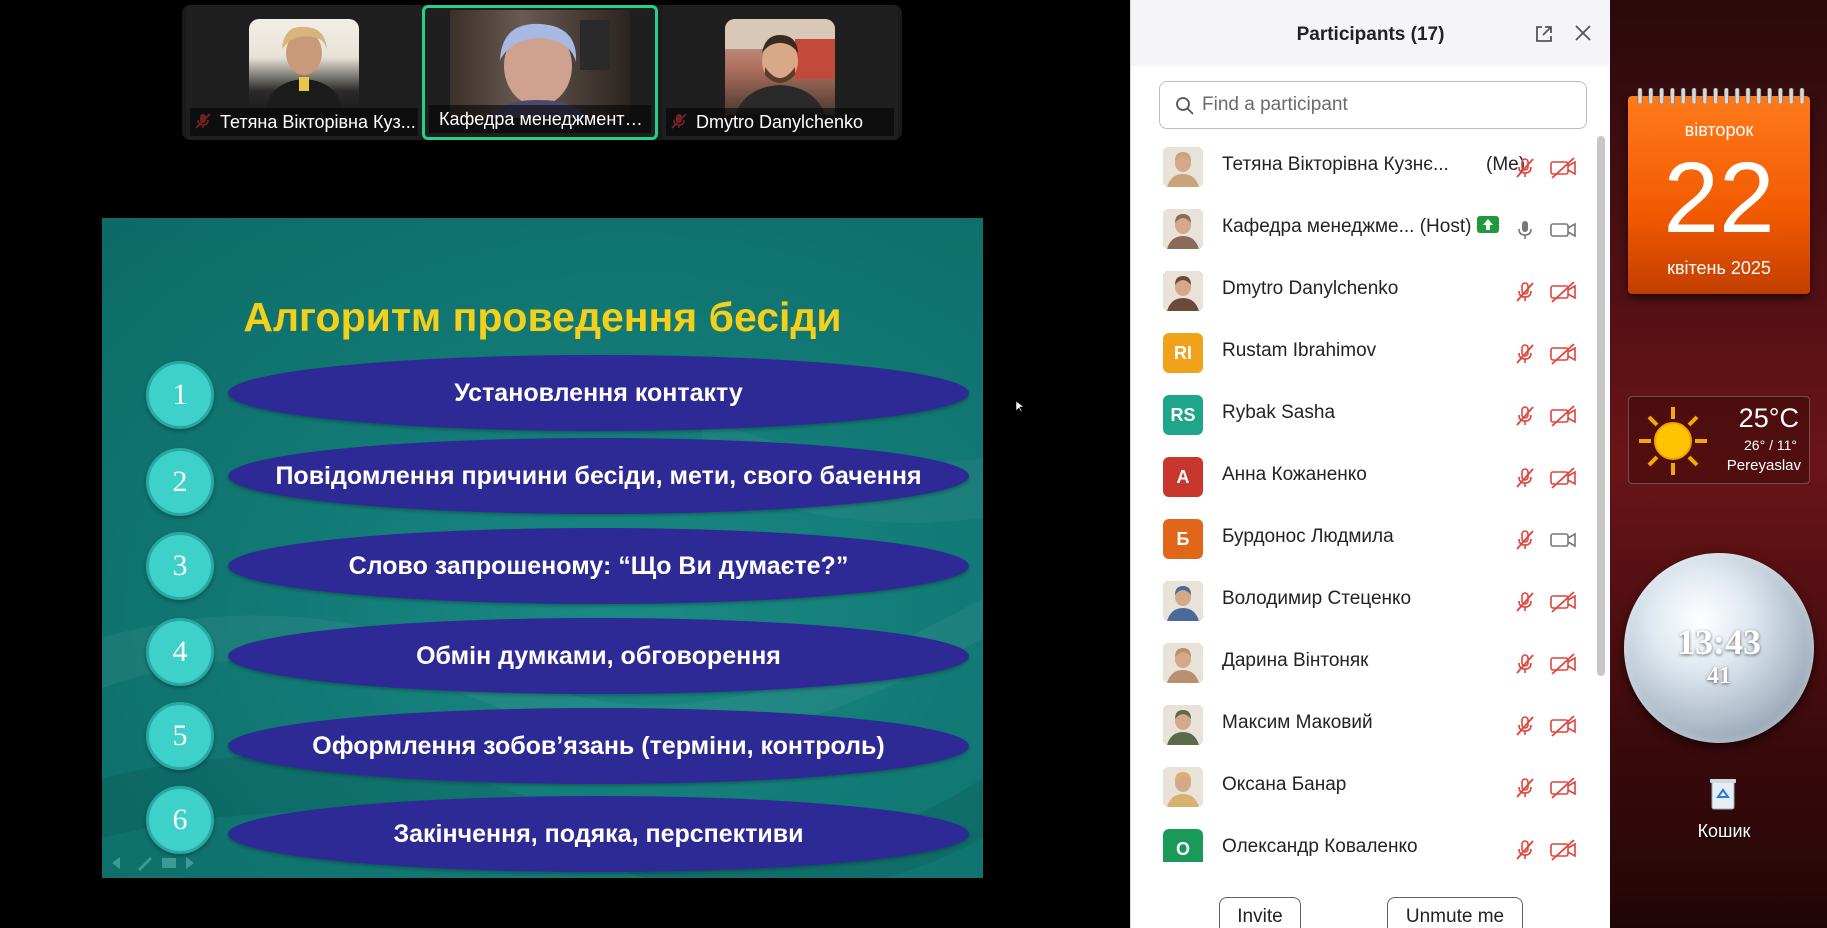  I want to click on participant-row: Dmytro Danylchenko, so click(1361, 291).